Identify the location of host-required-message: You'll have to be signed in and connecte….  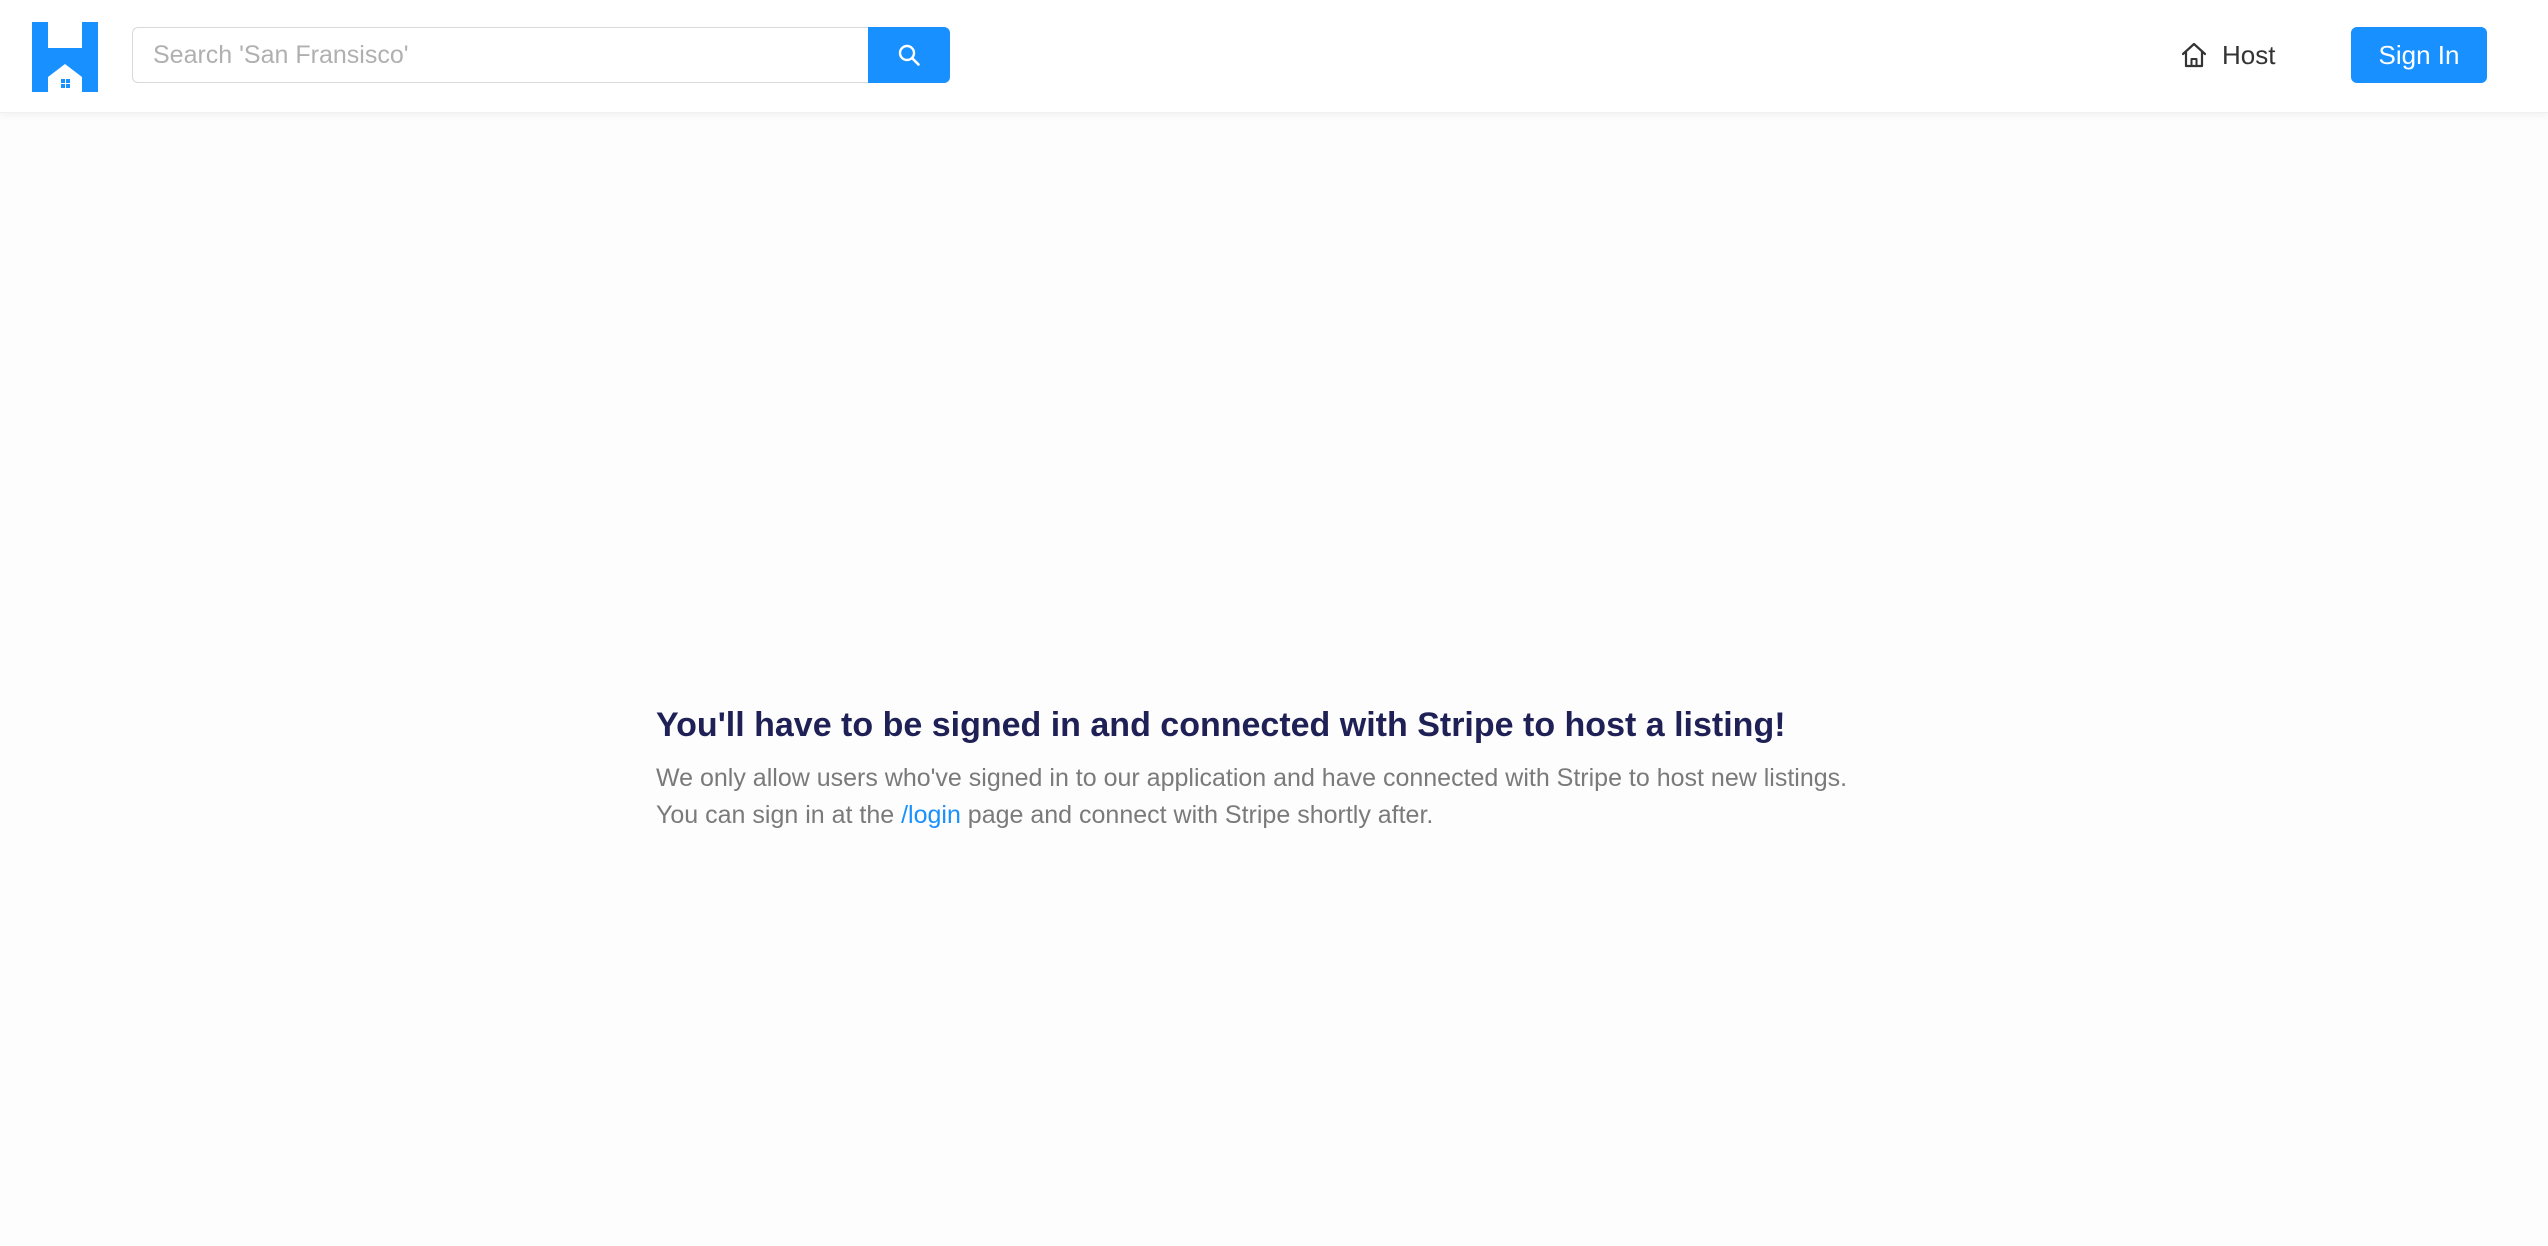
(1306, 767).